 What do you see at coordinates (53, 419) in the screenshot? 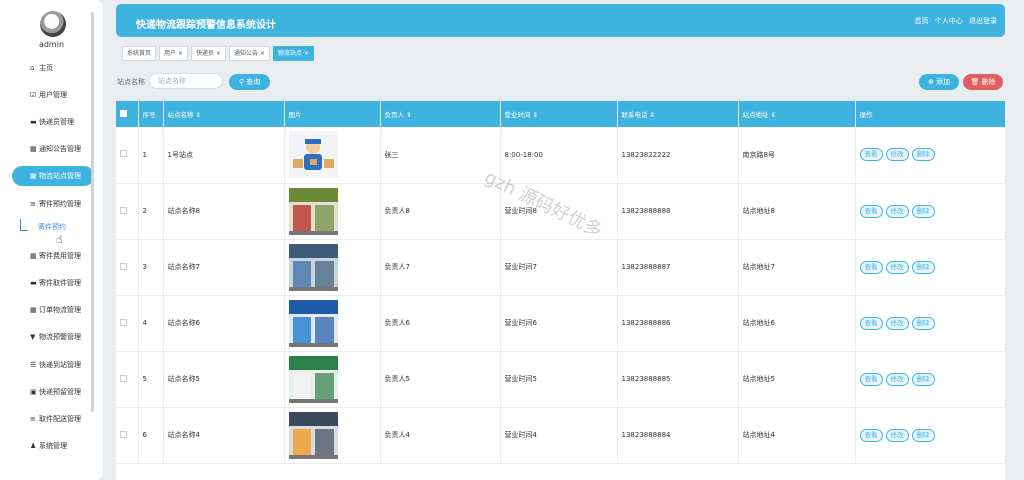
I see `sidebar-item-delivery: ≡ 取件配送管理` at bounding box center [53, 419].